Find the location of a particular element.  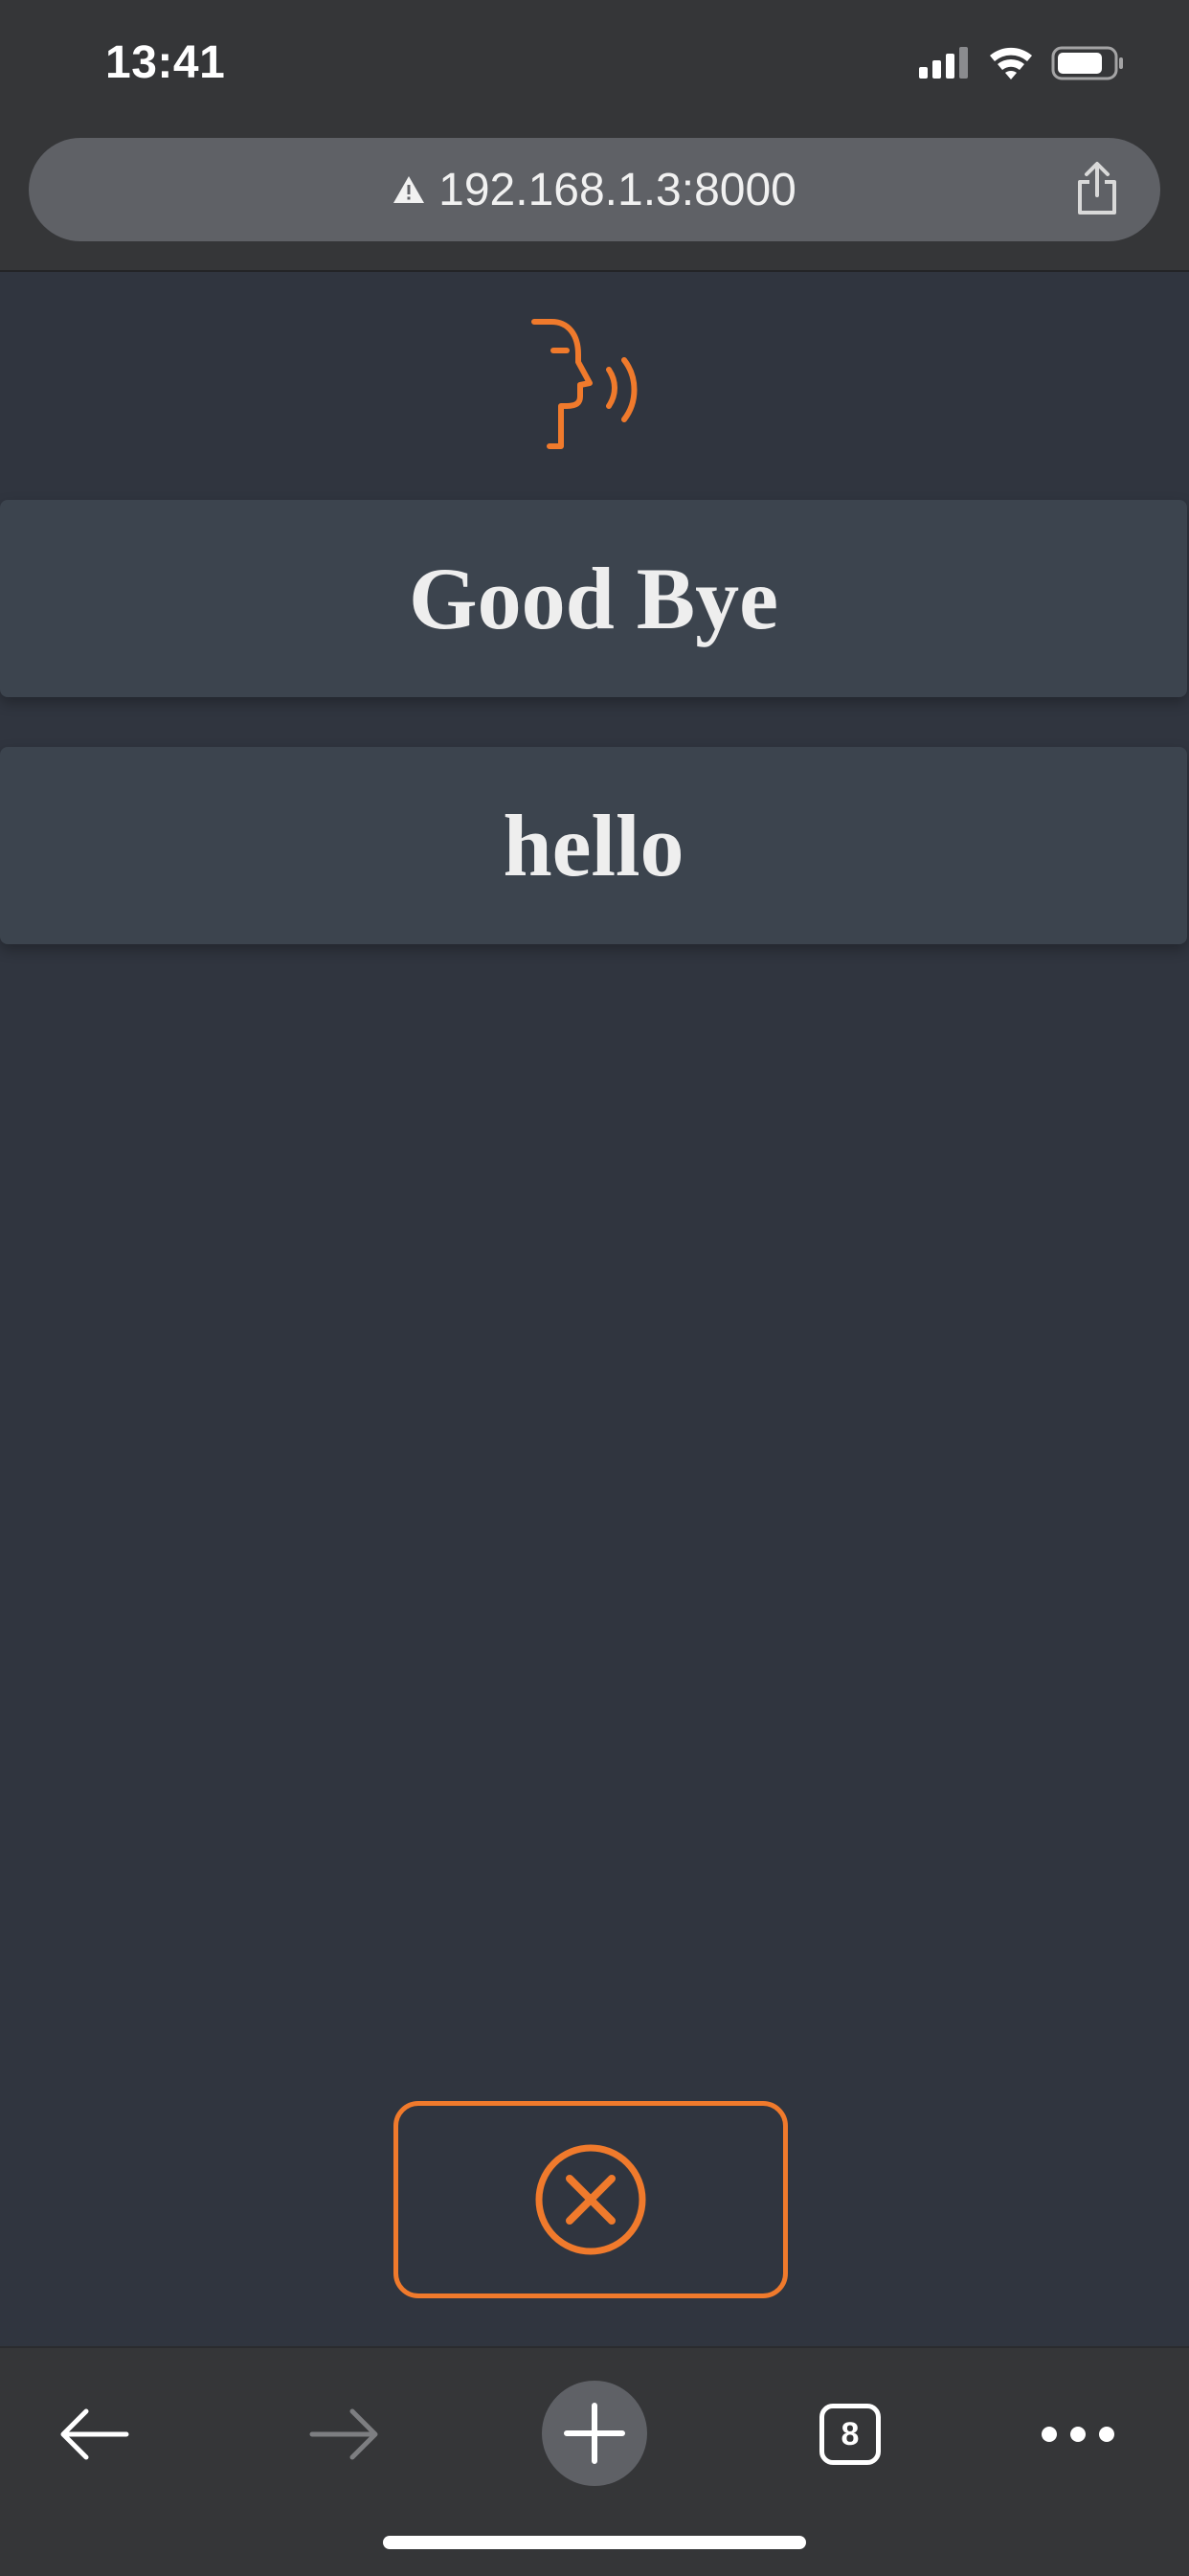

share-icon is located at coordinates (1097, 188).